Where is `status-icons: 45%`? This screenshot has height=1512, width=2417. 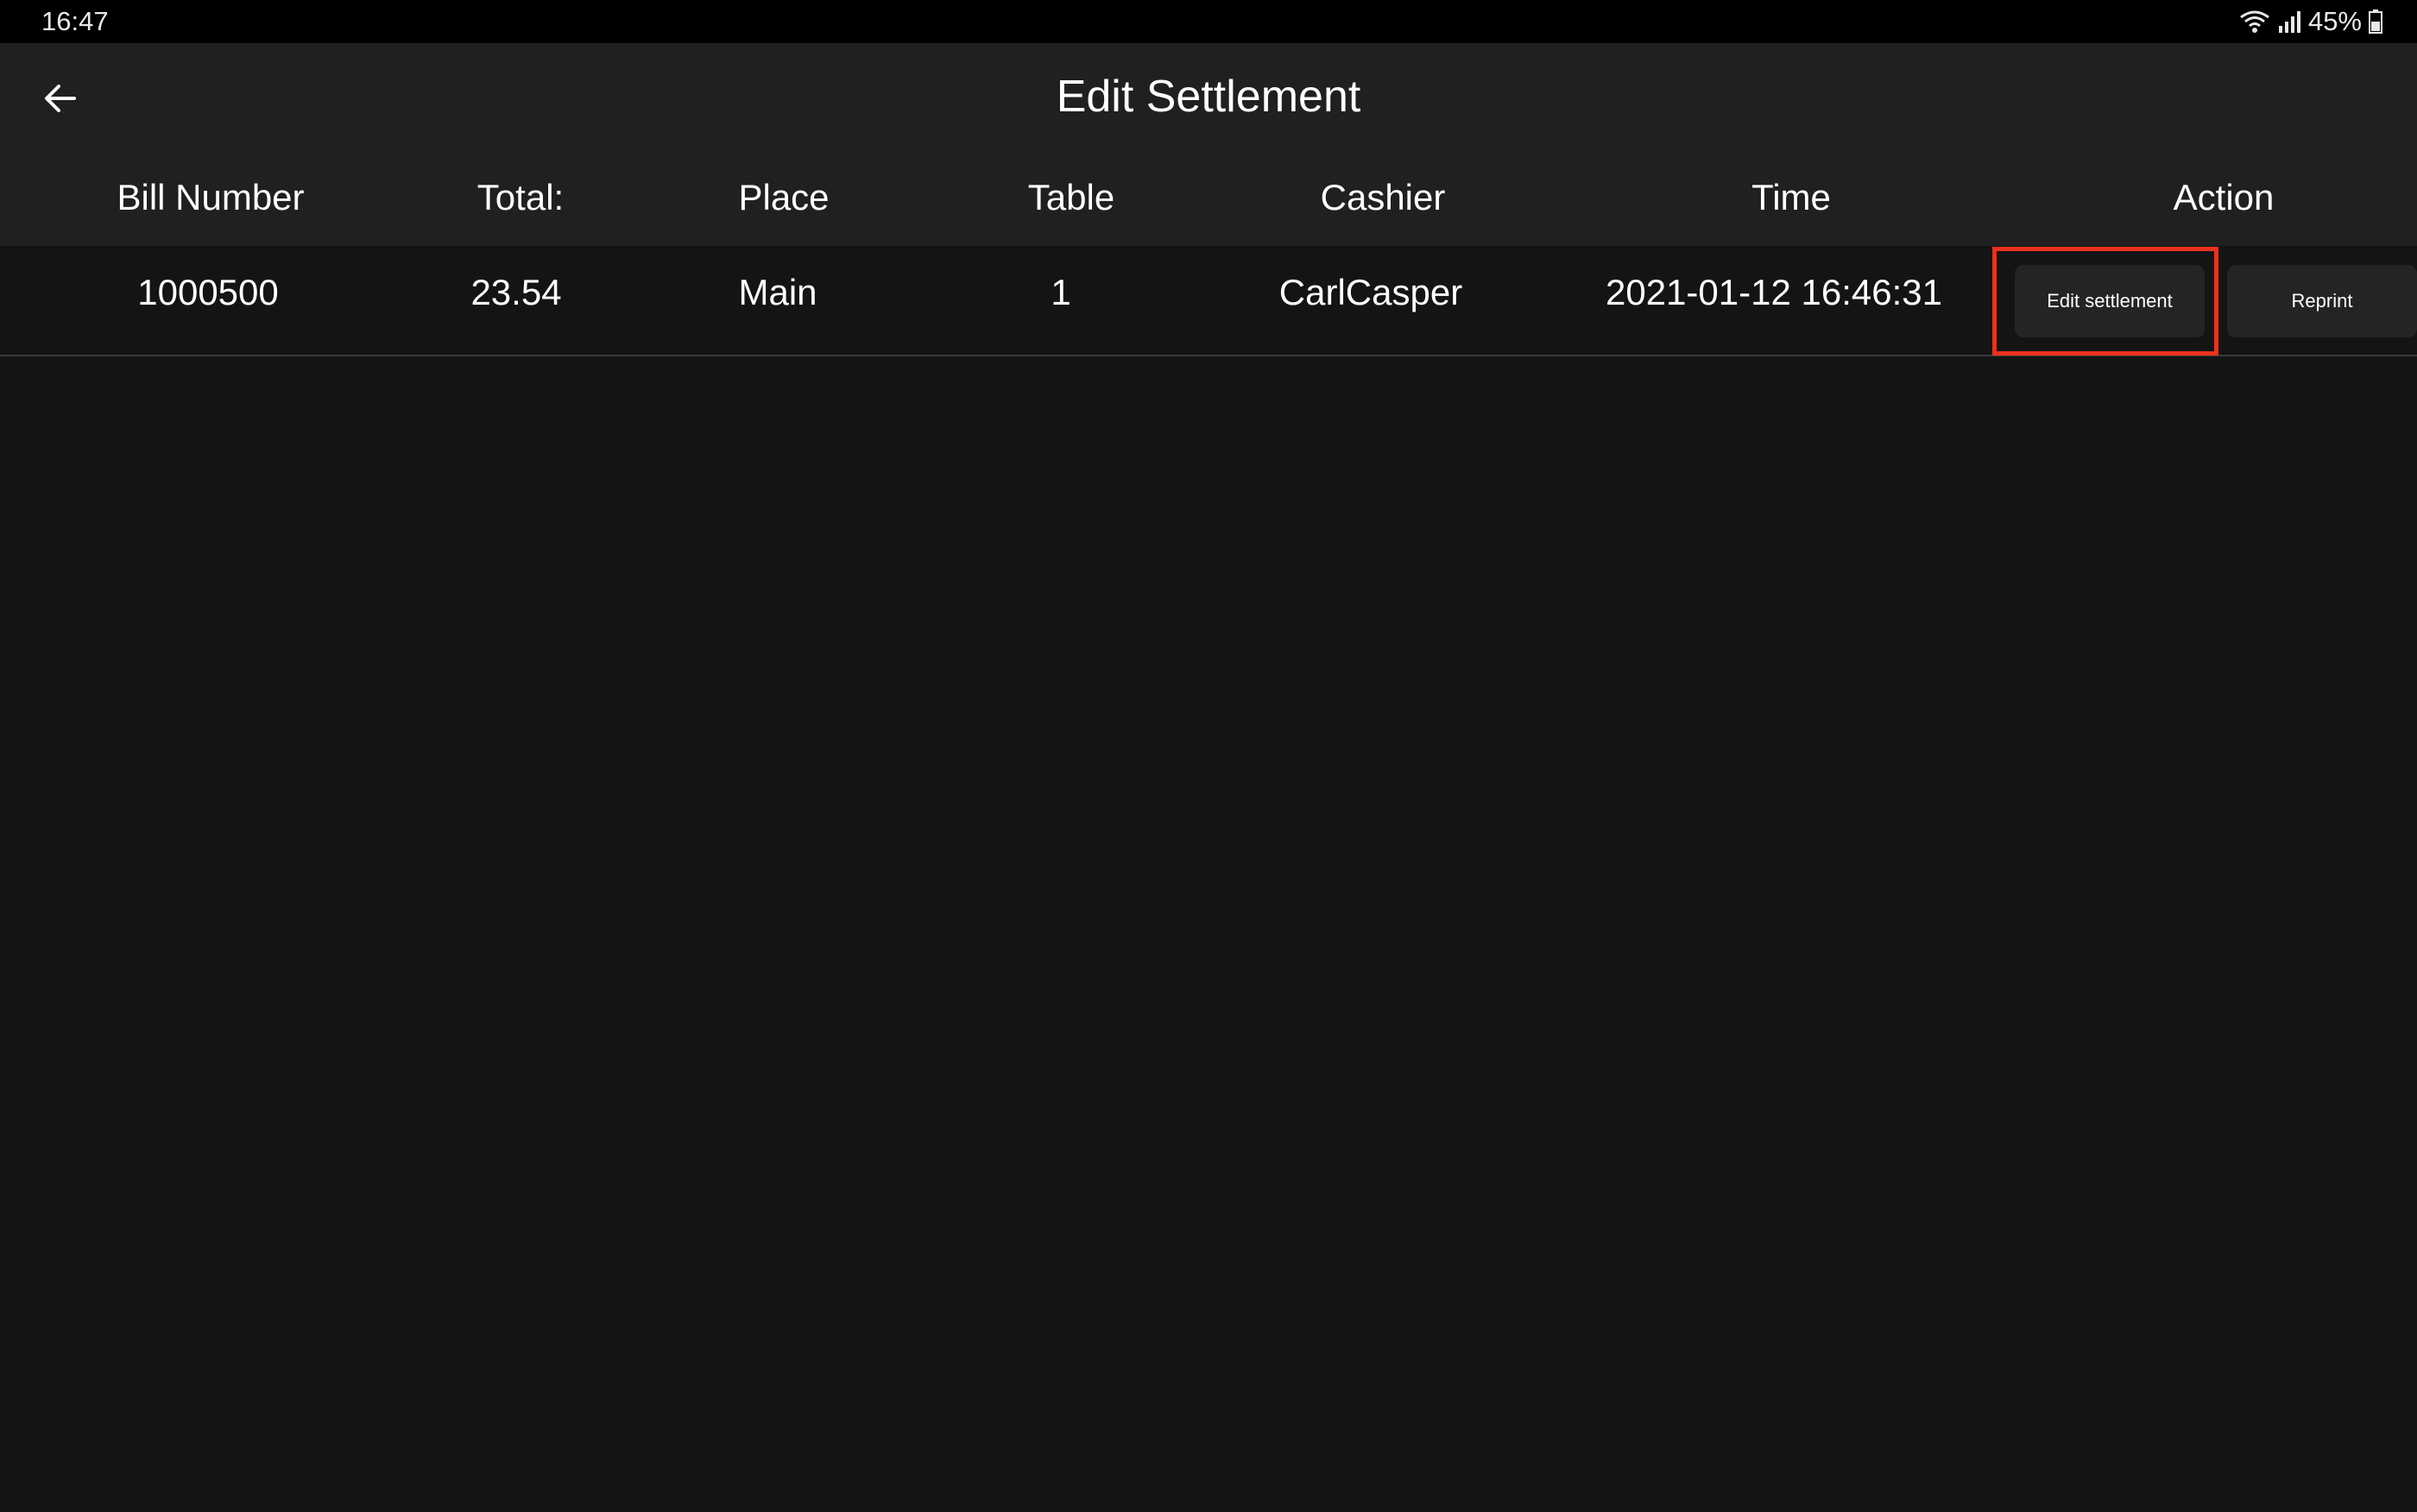 status-icons: 45% is located at coordinates (2310, 22).